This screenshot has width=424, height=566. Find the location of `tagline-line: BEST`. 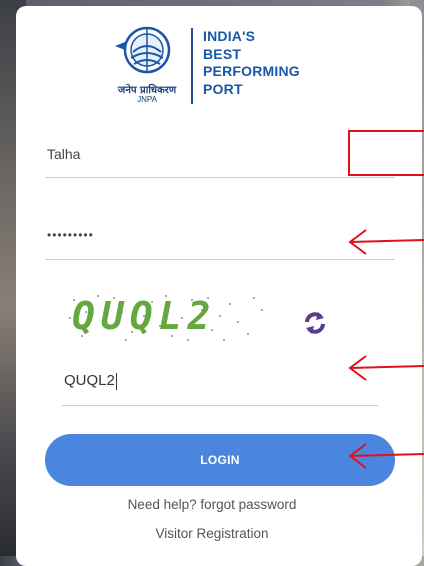

tagline-line: BEST is located at coordinates (222, 53).